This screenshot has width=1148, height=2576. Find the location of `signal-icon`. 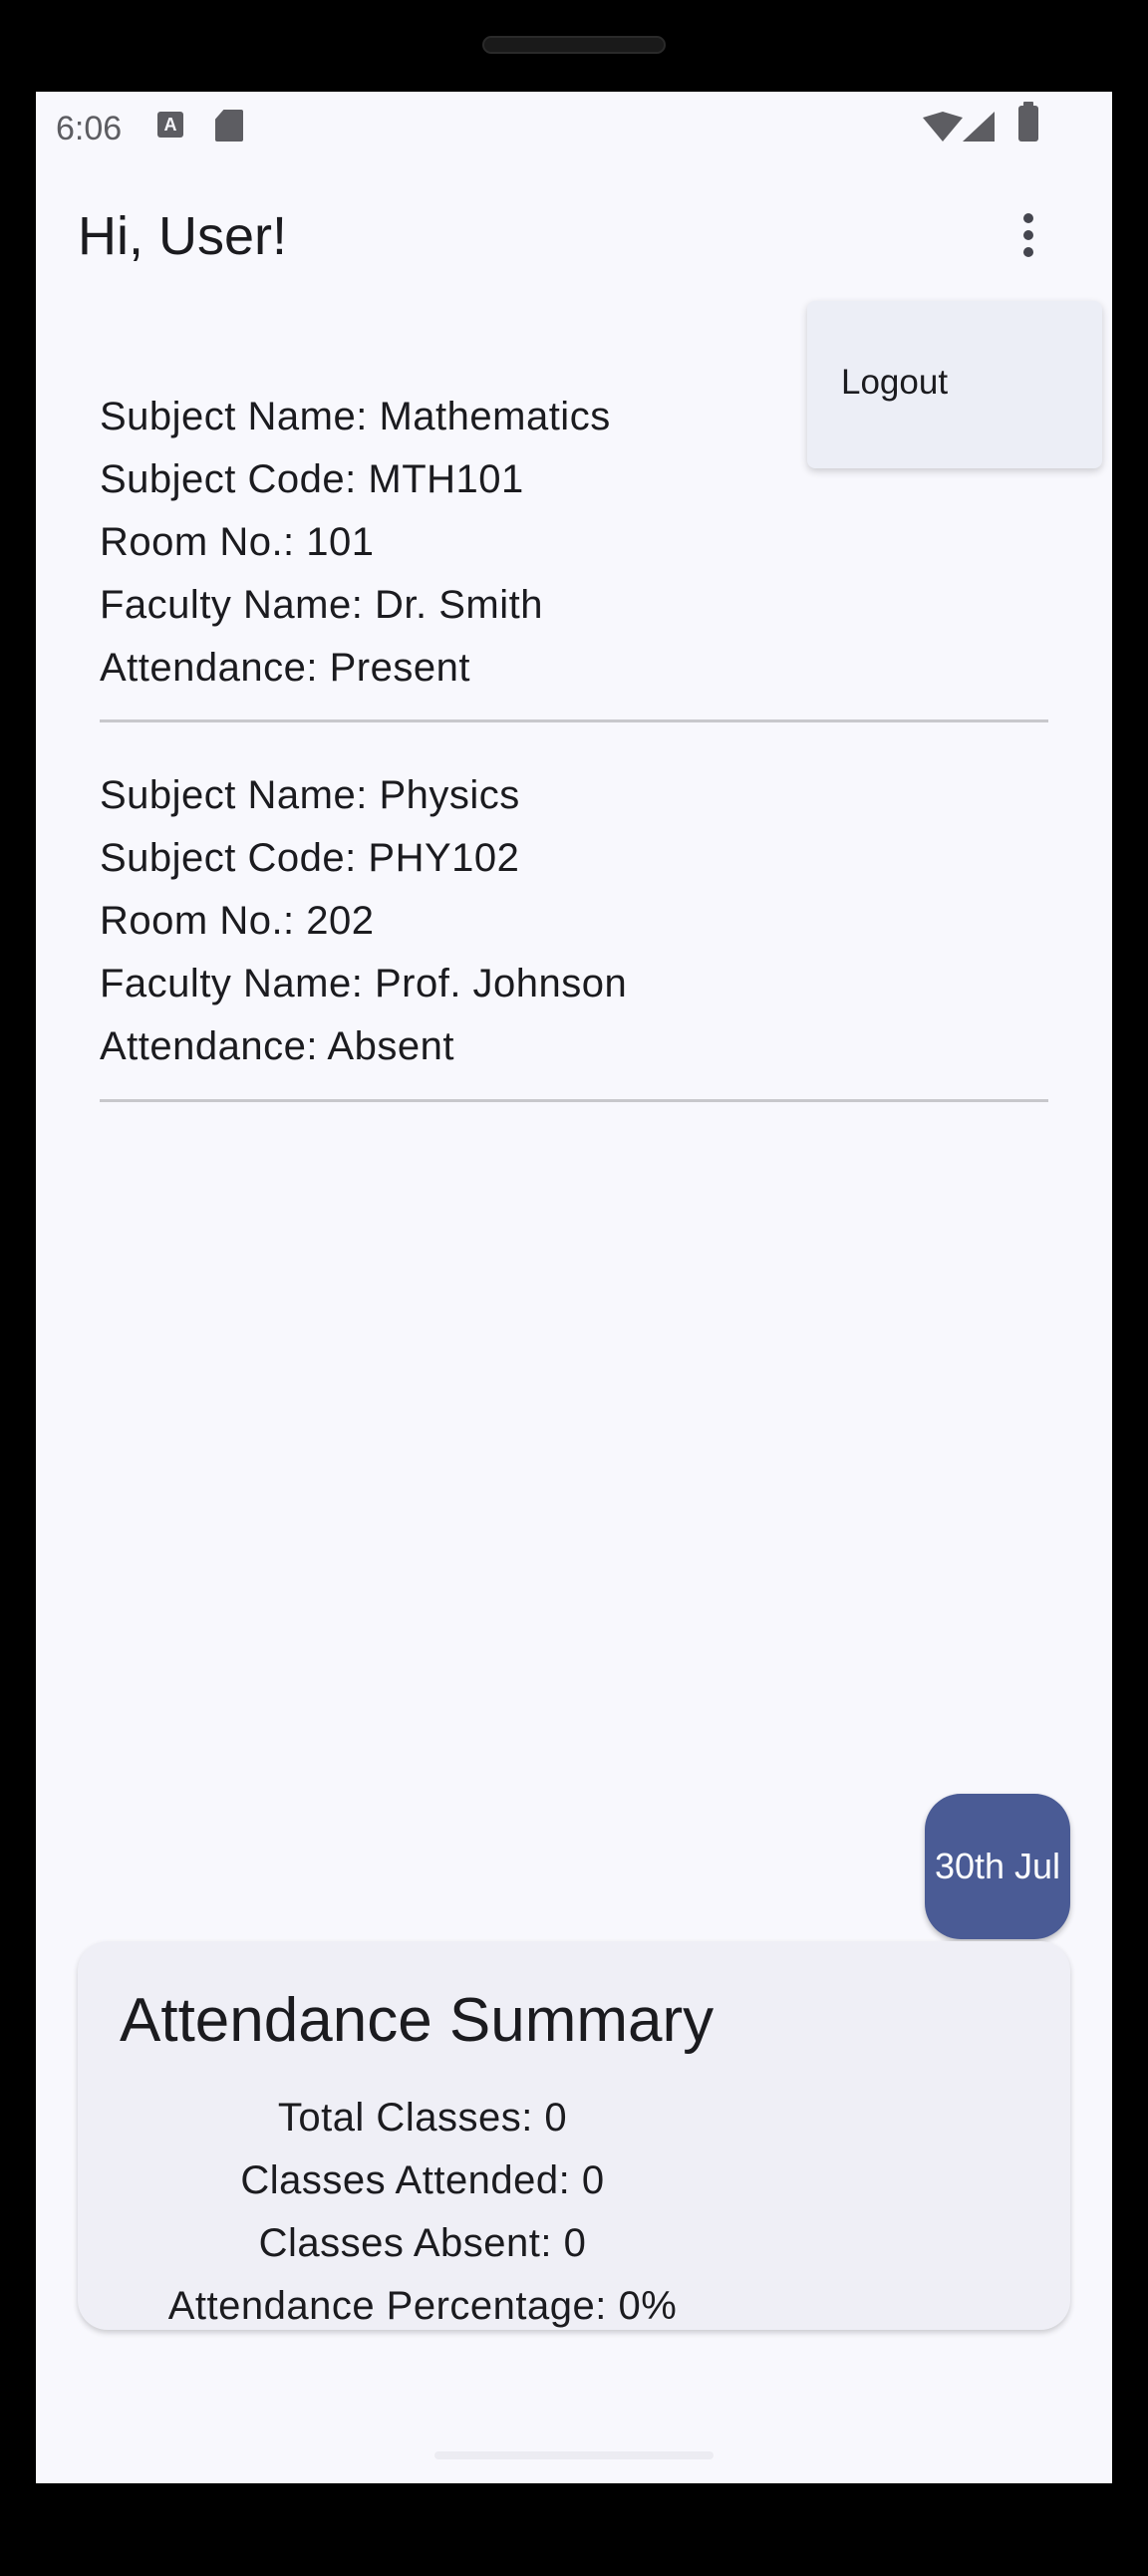

signal-icon is located at coordinates (979, 127).